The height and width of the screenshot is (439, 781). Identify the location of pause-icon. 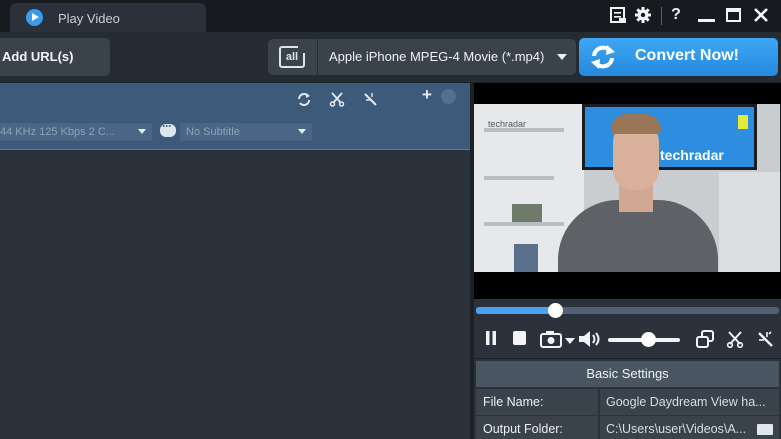
(491, 340).